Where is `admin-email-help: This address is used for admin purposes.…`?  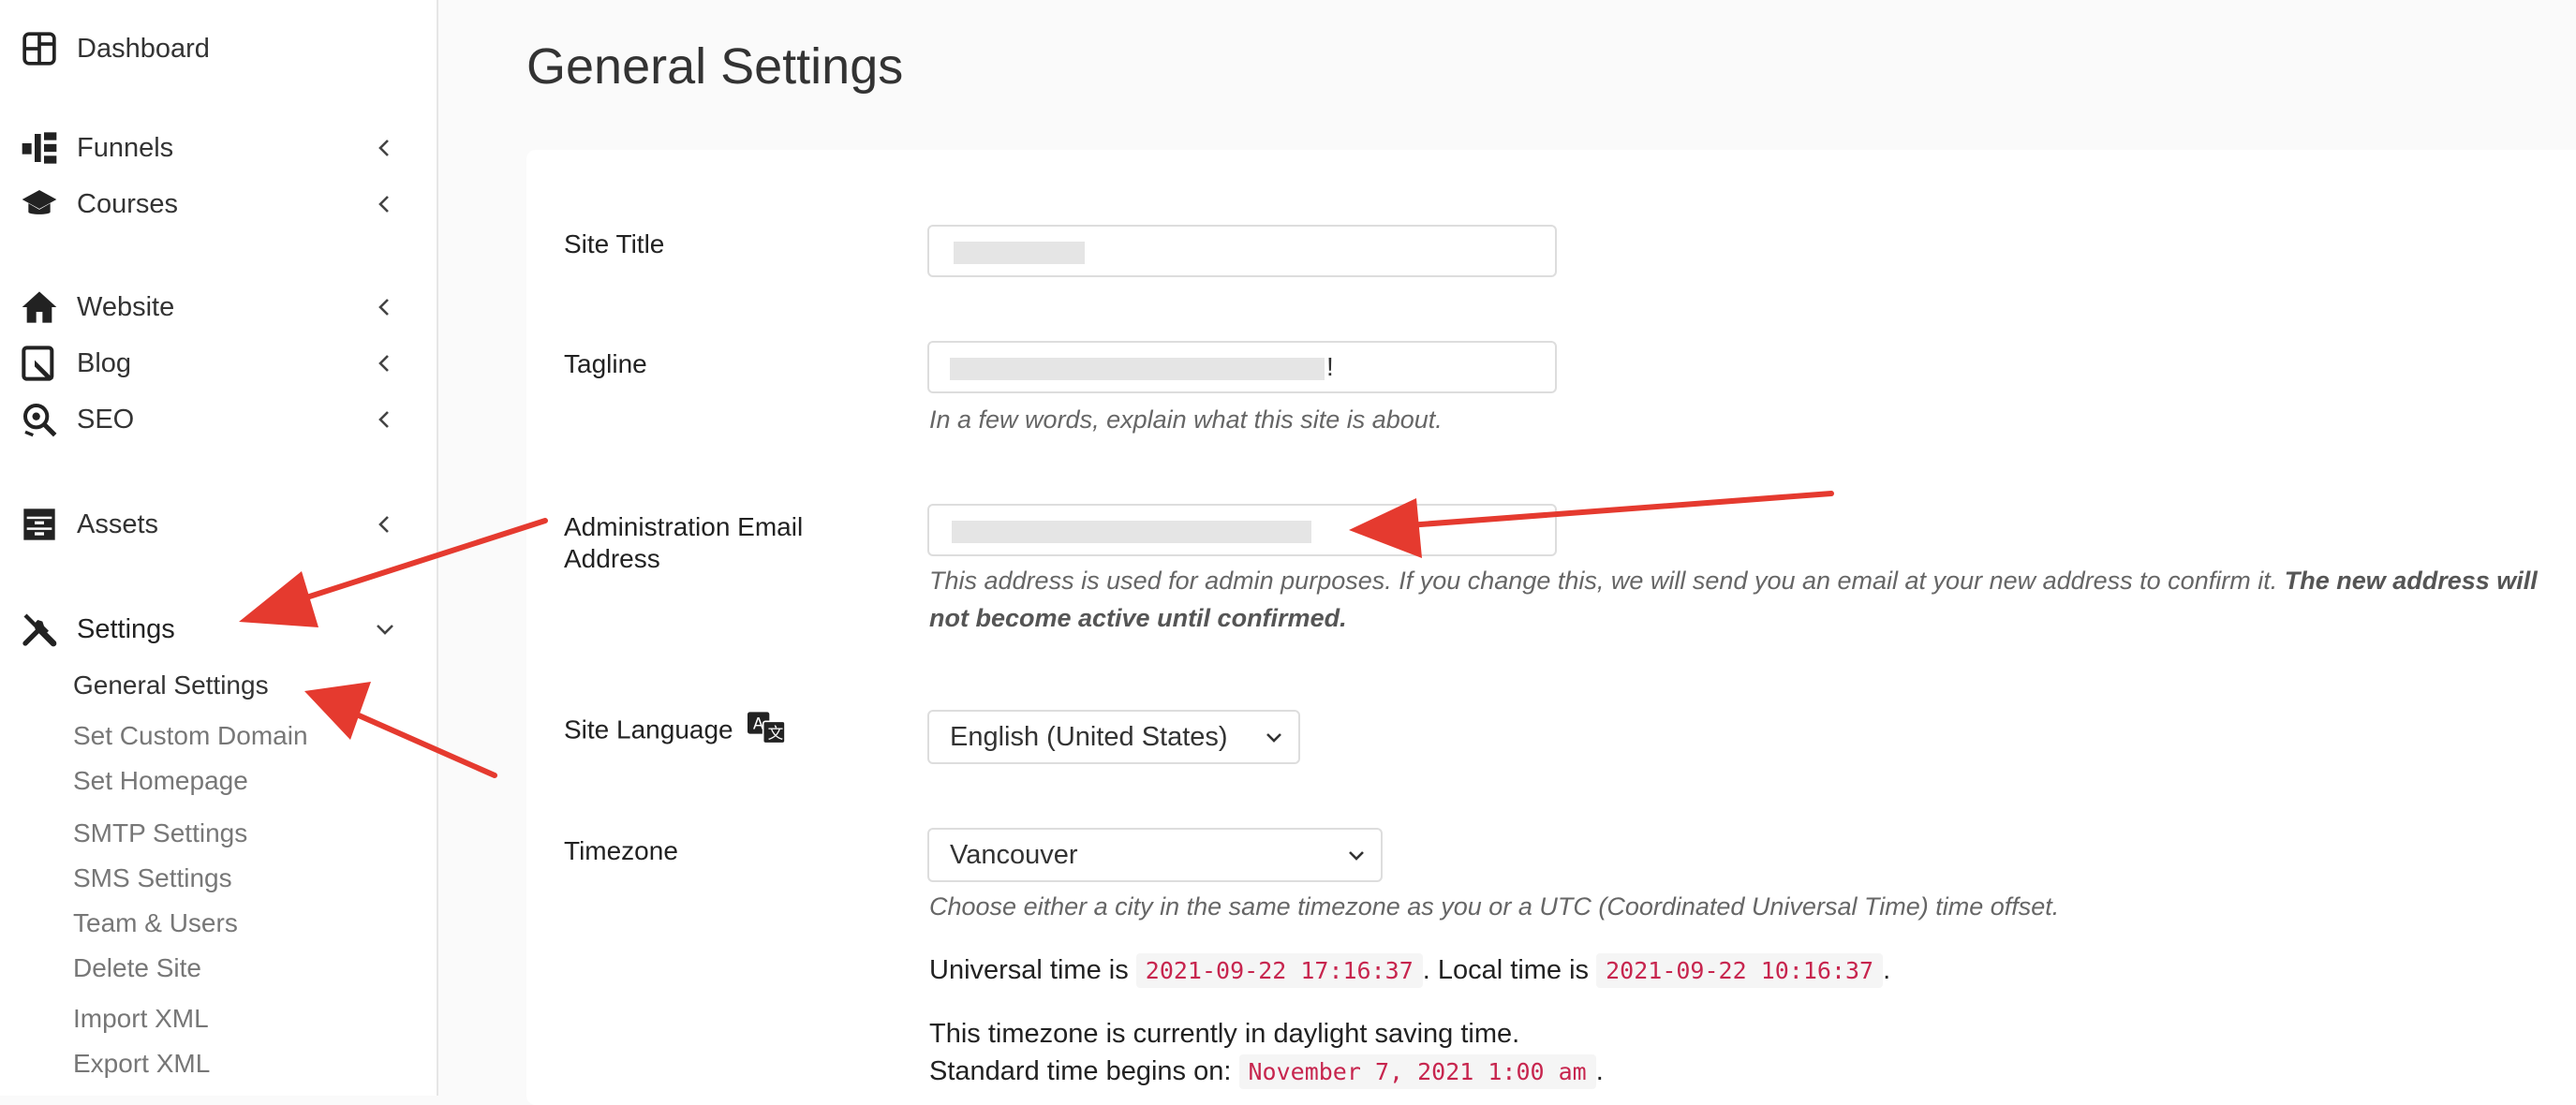 admin-email-help: This address is used for admin purposes.… is located at coordinates (1744, 599).